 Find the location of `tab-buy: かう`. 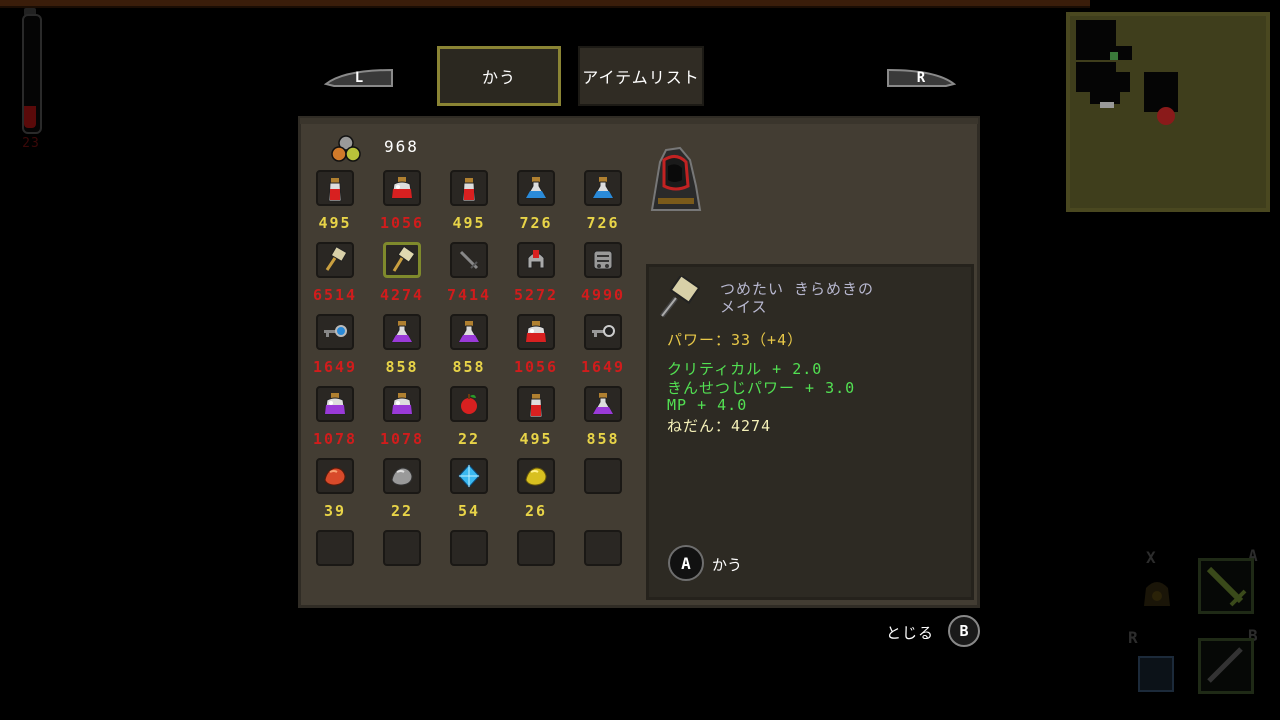

tab-buy: かう is located at coordinates (499, 76).